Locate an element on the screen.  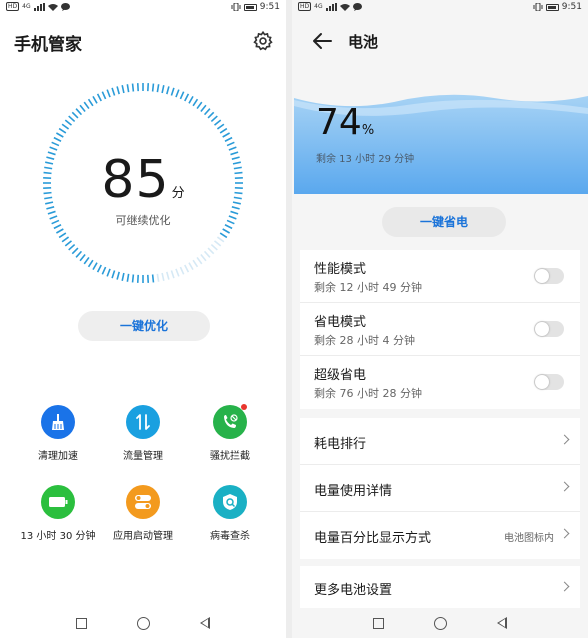
battery-percent: 74% is located at coordinates (345, 122).